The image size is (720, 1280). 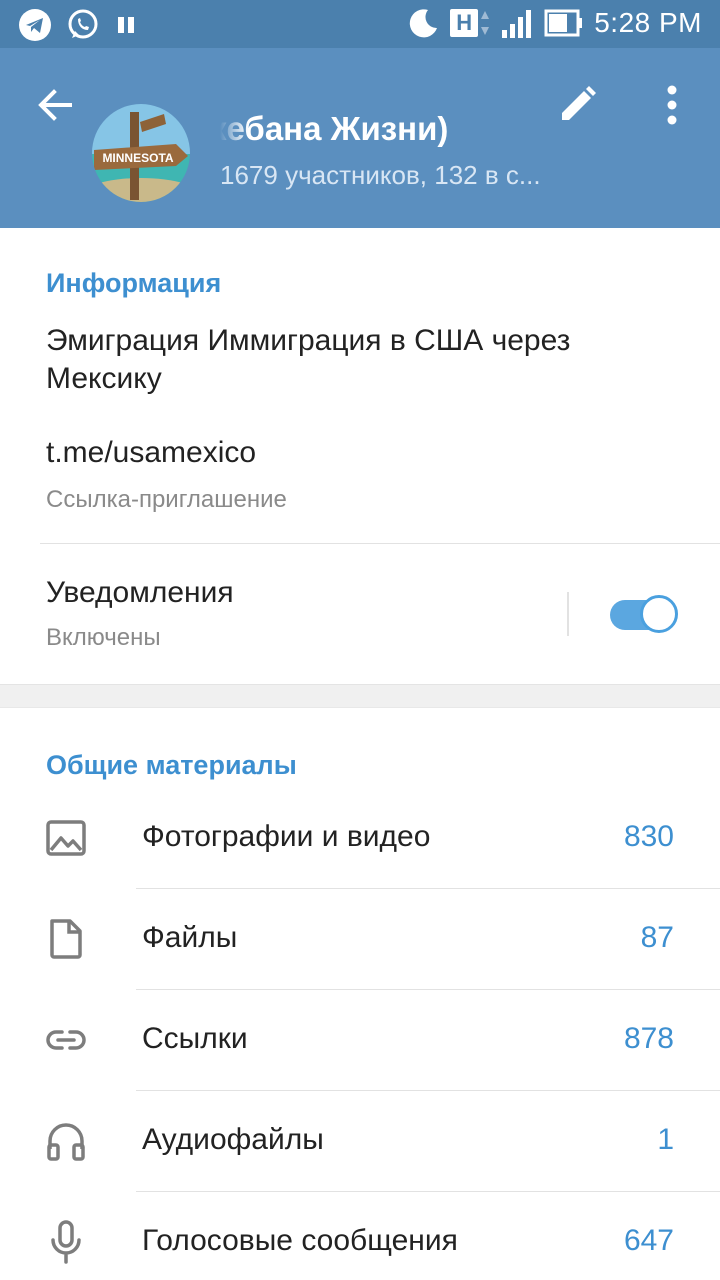 I want to click on status-bar-system: H 5:28 PM, so click(x=554, y=23).